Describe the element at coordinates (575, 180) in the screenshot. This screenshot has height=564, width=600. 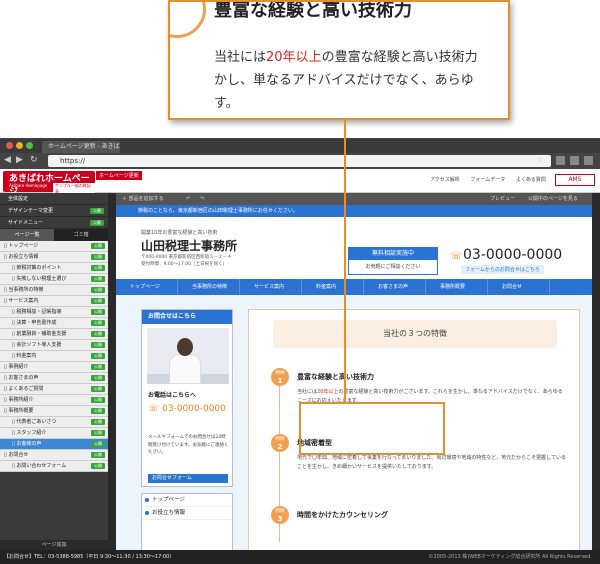
I see `ams-logo: AMS` at that location.